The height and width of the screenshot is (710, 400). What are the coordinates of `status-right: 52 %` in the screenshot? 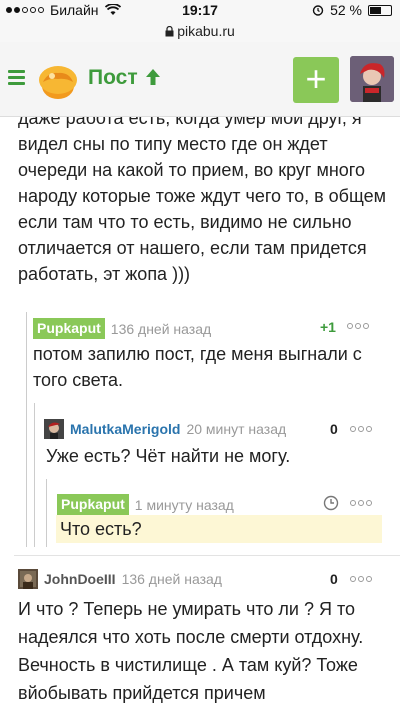 It's located at (352, 10).